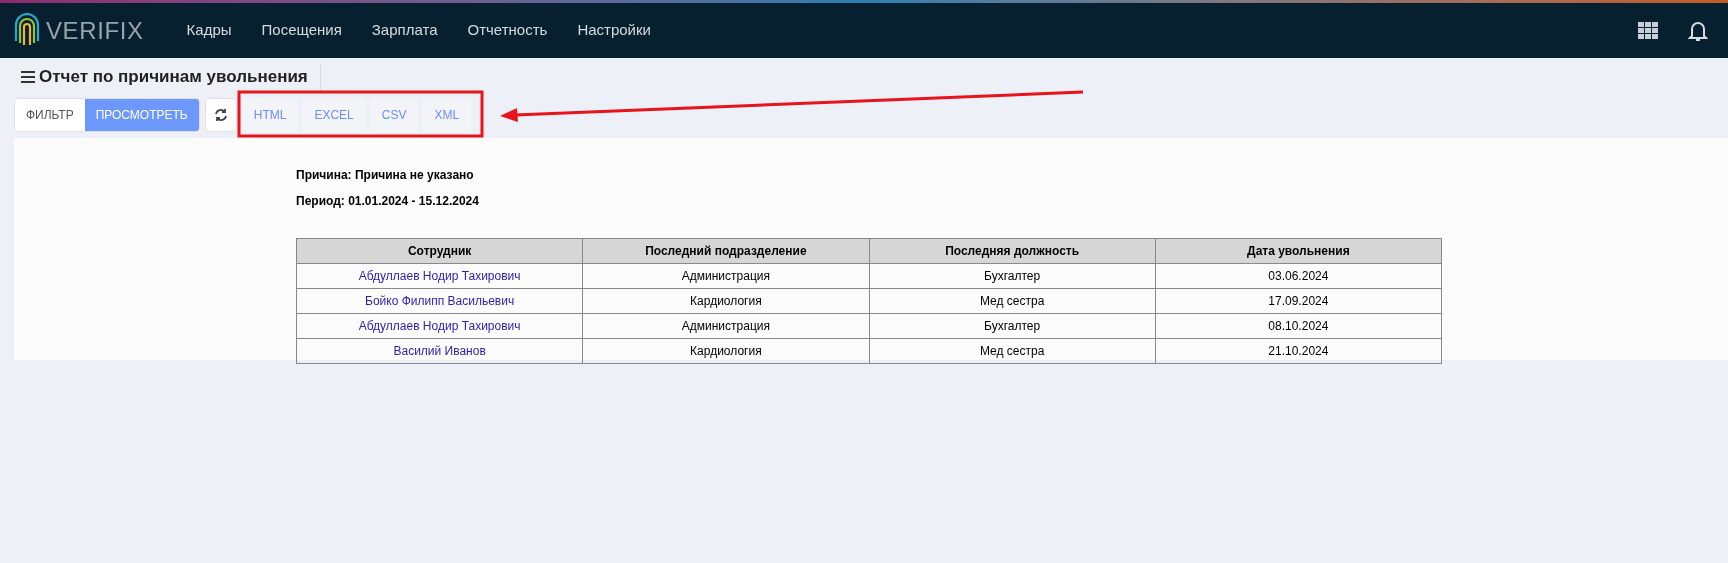 The image size is (1728, 563). Describe the element at coordinates (725, 251) in the screenshot. I see `column-header: Последний подразделение` at that location.